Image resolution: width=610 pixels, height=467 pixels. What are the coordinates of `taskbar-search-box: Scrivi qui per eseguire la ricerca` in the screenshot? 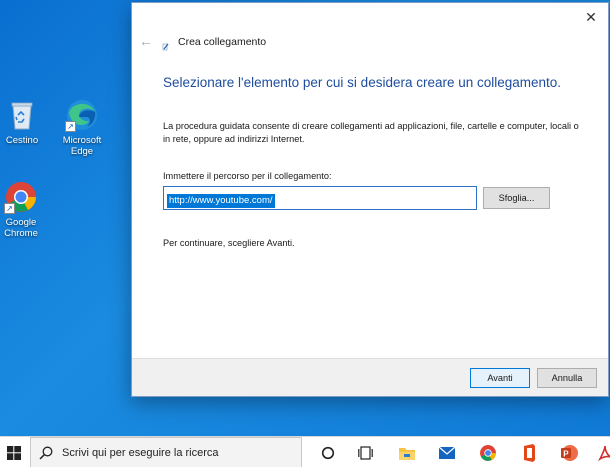 It's located at (166, 452).